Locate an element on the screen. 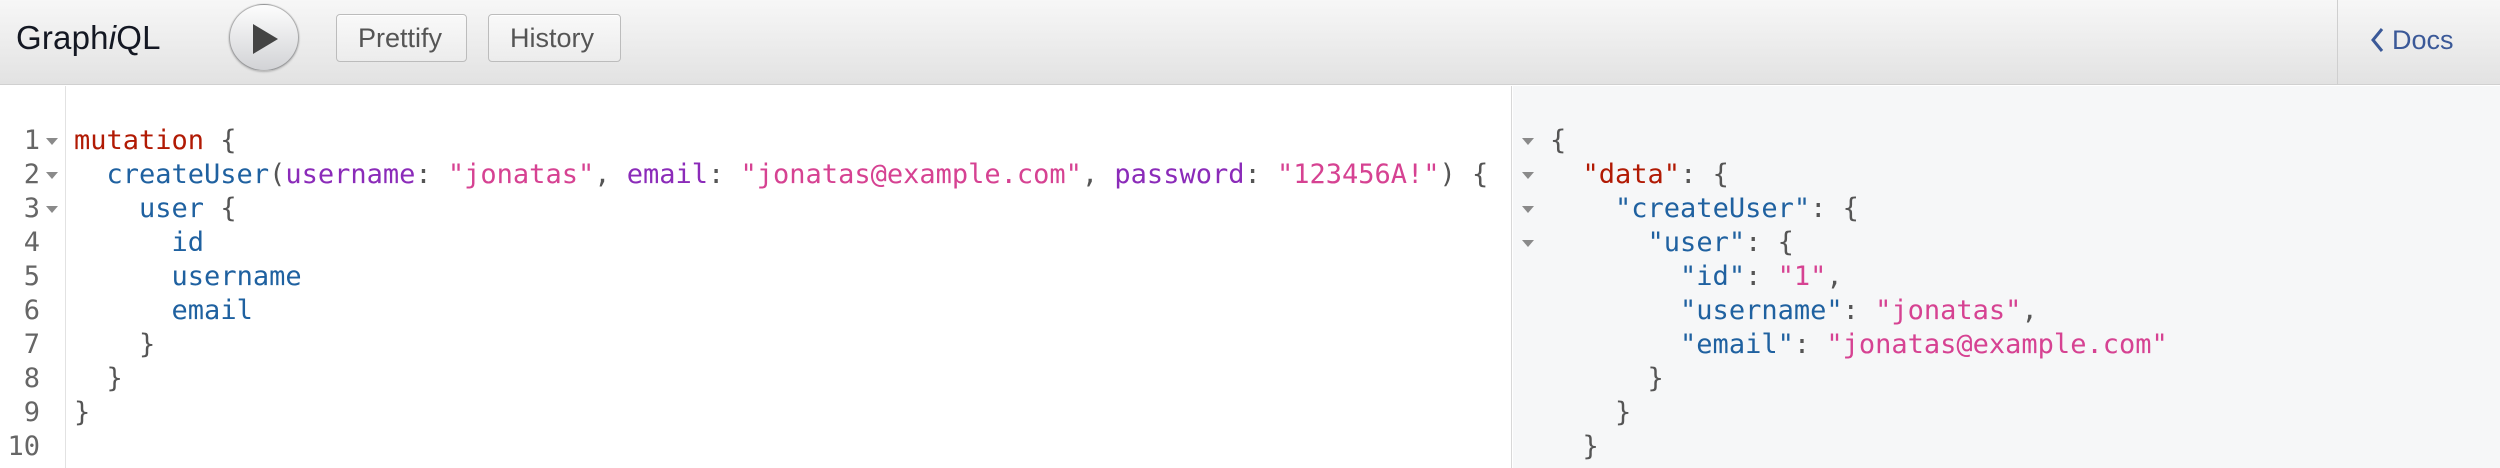 The height and width of the screenshot is (468, 2500). field-createUser: createUser is located at coordinates (188, 174).